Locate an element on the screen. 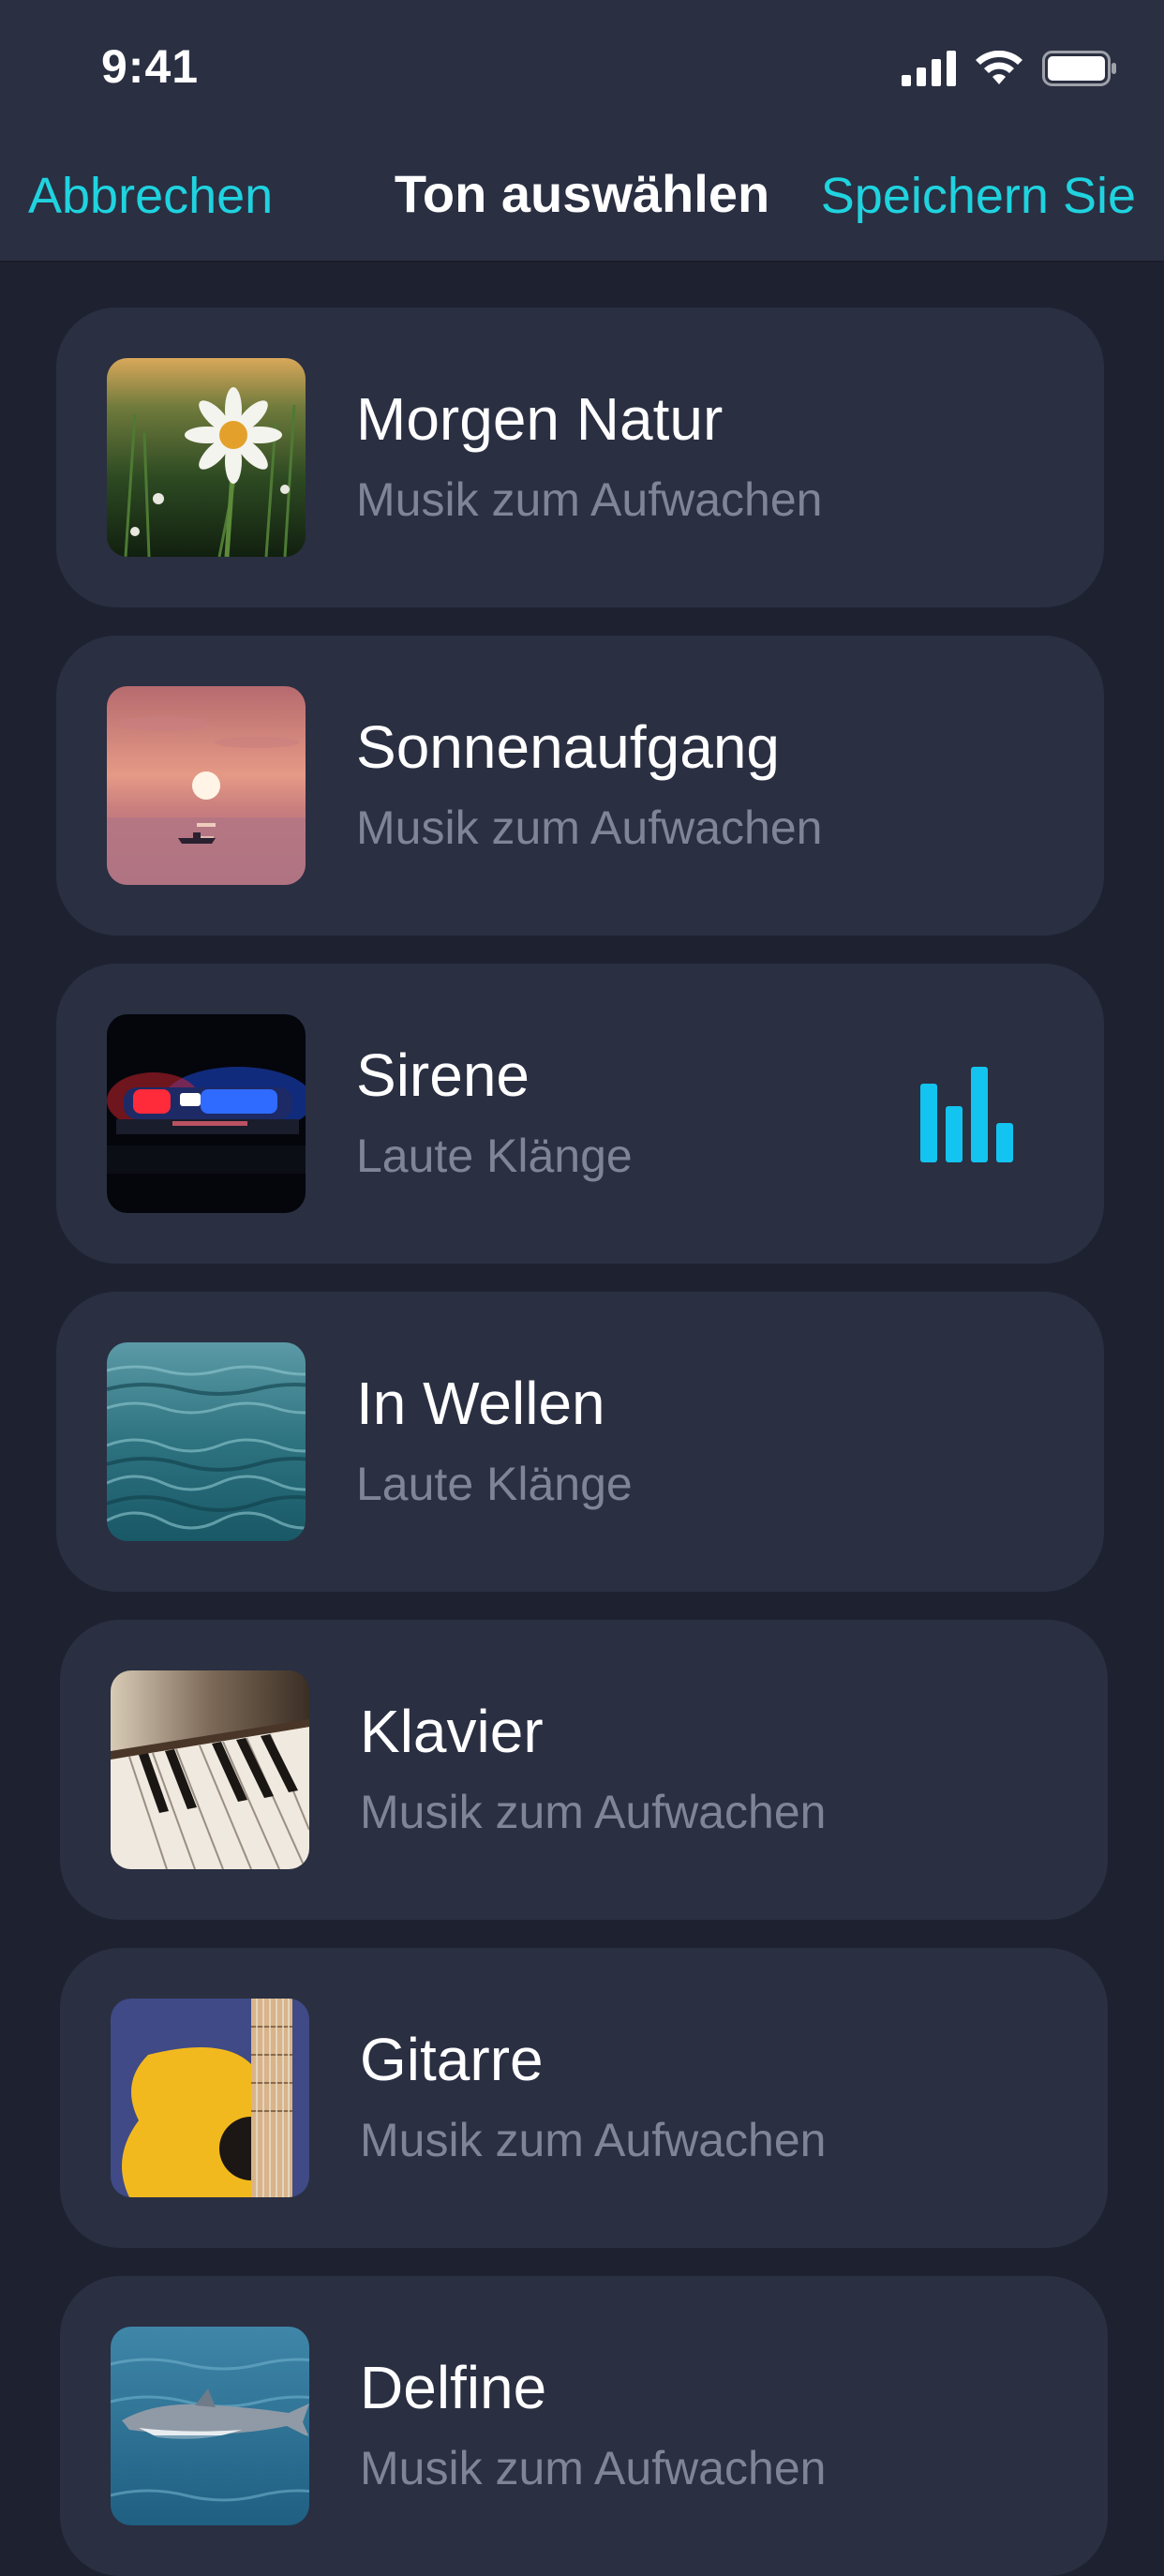 The width and height of the screenshot is (1164, 2576). sound-title: In Wellen is located at coordinates (480, 1404).